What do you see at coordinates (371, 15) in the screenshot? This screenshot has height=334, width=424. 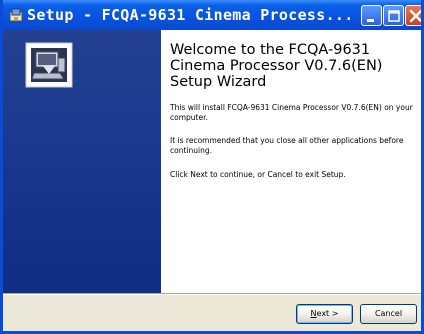 I see `minimize-button` at bounding box center [371, 15].